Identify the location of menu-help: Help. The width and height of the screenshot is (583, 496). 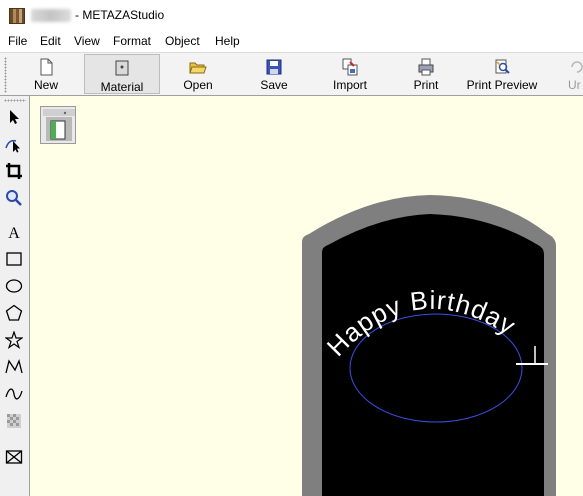
(227, 41).